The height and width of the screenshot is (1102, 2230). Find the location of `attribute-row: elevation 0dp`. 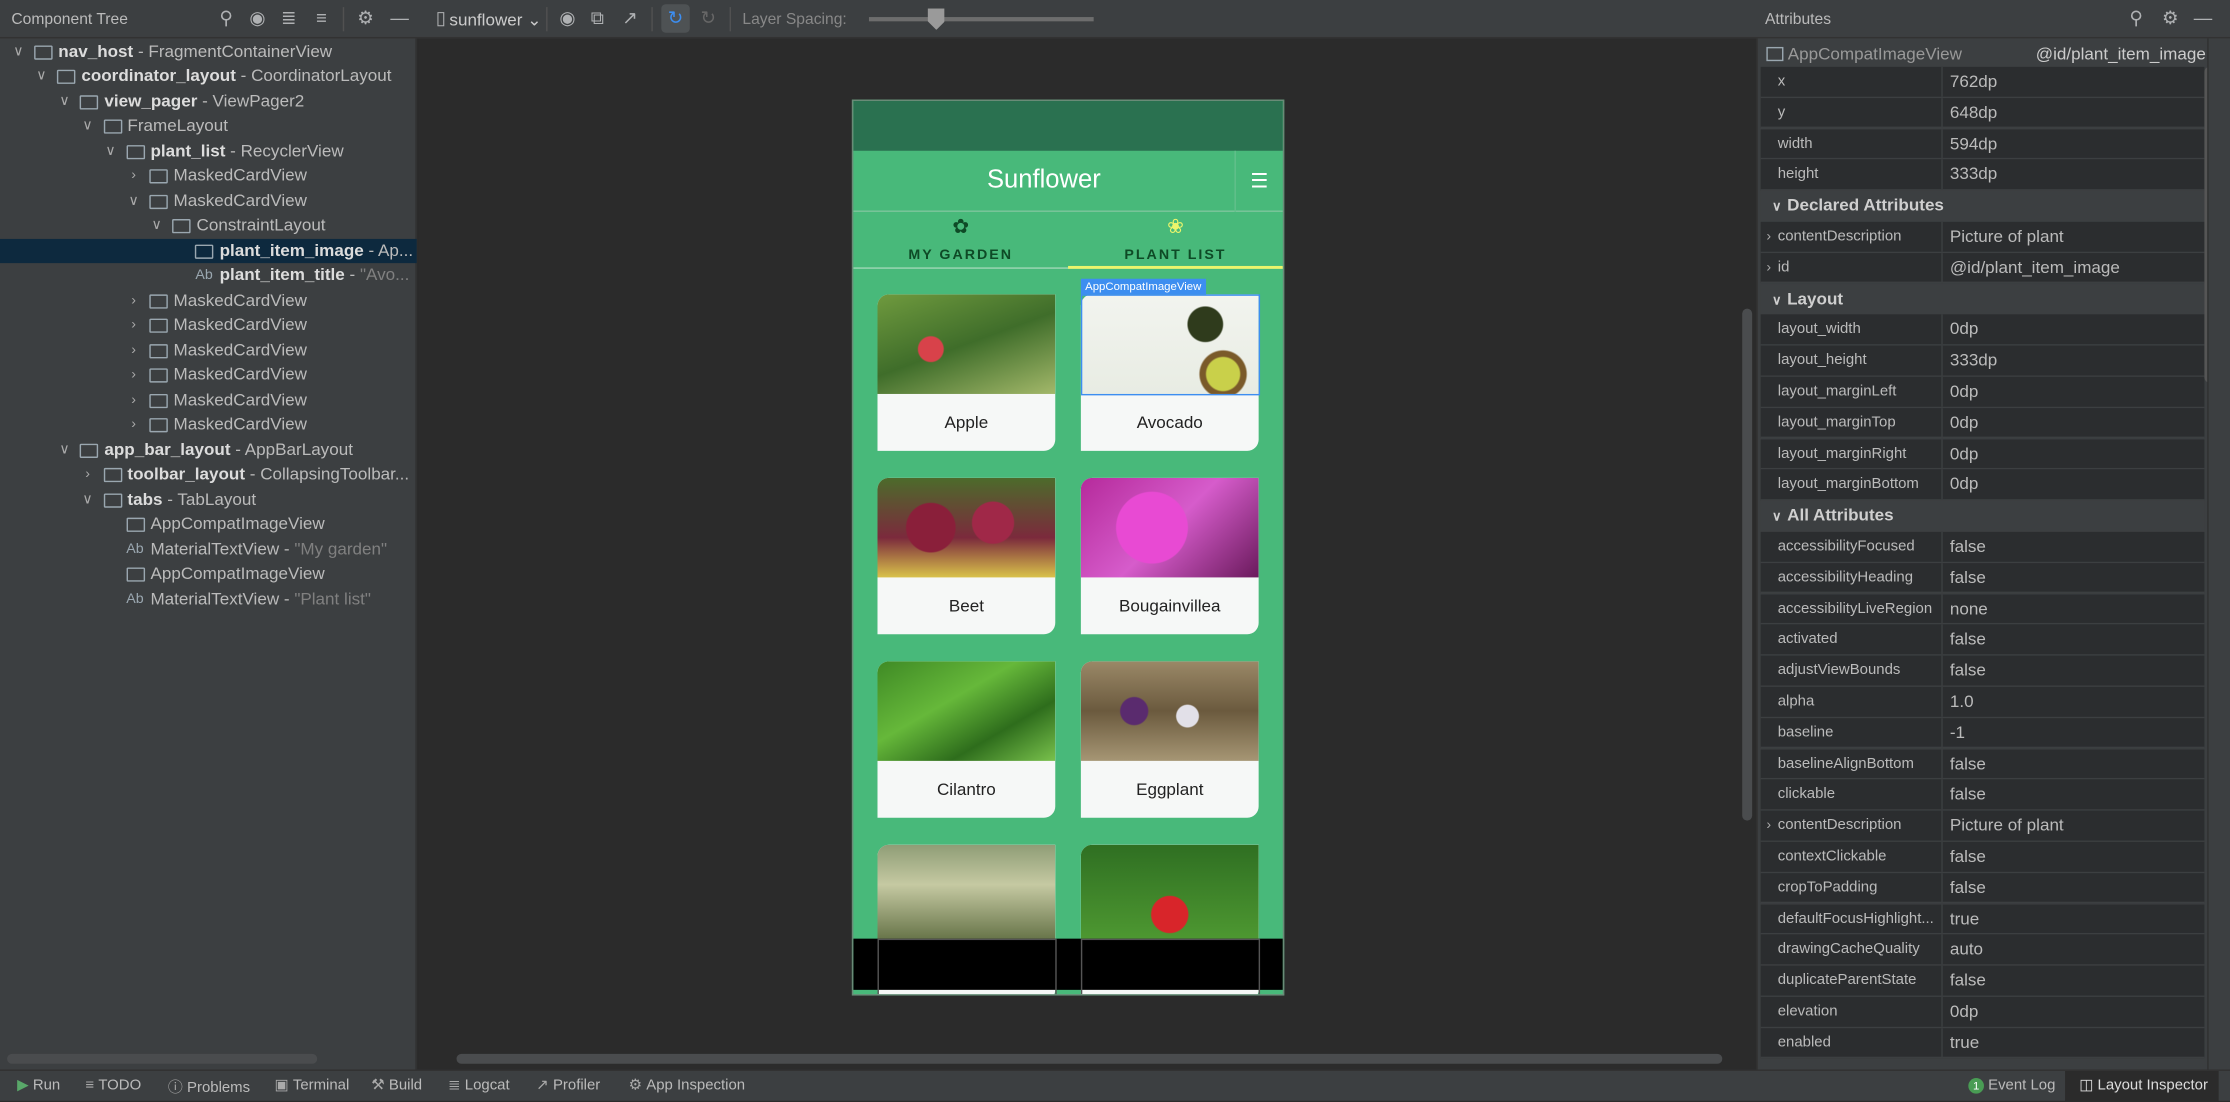

attribute-row: elevation 0dp is located at coordinates (1982, 1012).